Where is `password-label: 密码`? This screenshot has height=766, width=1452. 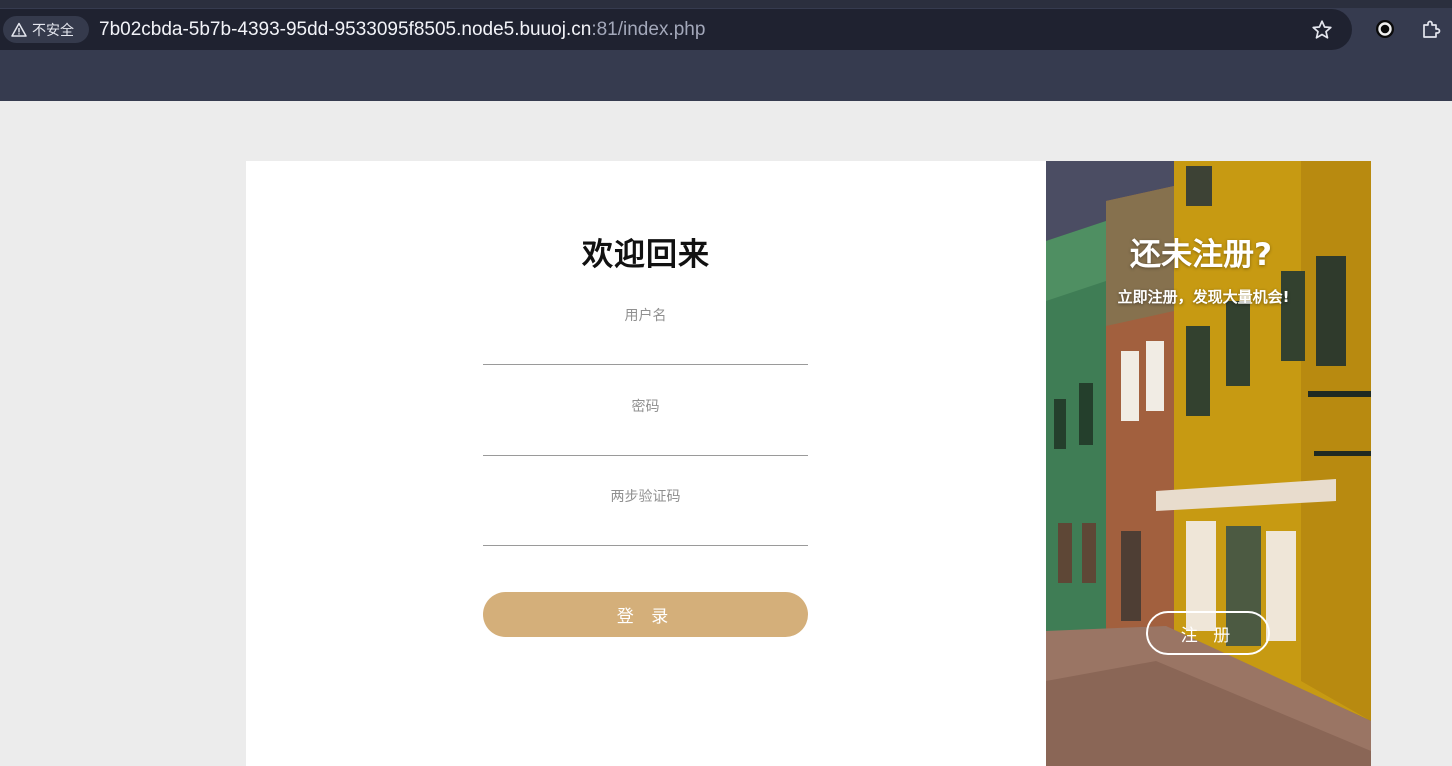 password-label: 密码 is located at coordinates (645, 407).